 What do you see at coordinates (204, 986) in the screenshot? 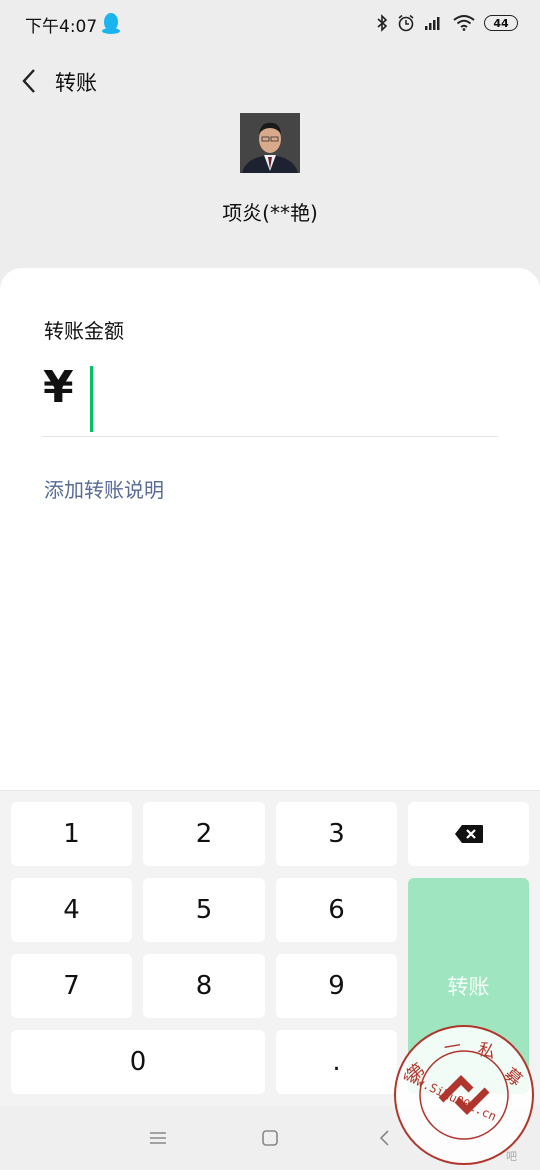
I see `key-8: 8` at bounding box center [204, 986].